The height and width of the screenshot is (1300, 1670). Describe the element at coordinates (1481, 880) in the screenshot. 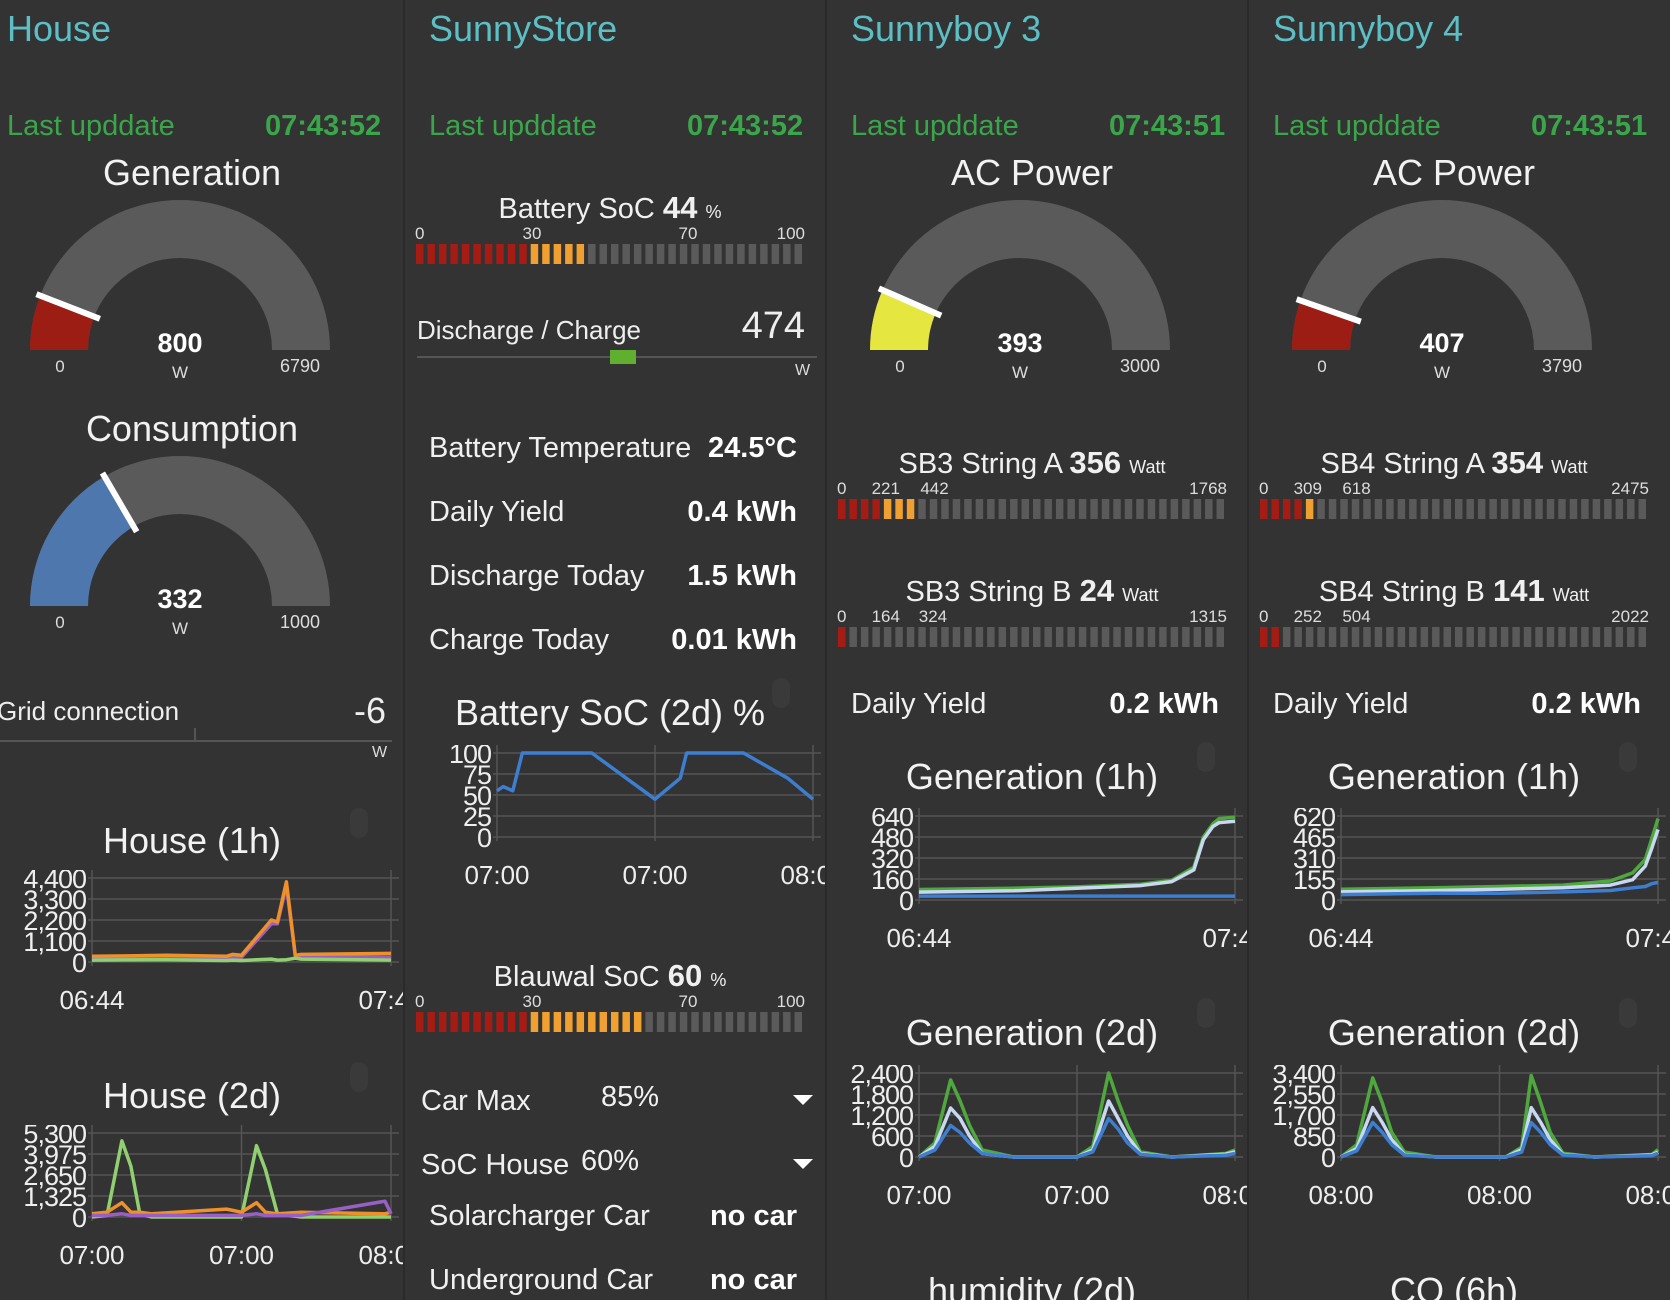

I see `sb4-generation-1h-chart: 015531046562006:4407:43` at that location.